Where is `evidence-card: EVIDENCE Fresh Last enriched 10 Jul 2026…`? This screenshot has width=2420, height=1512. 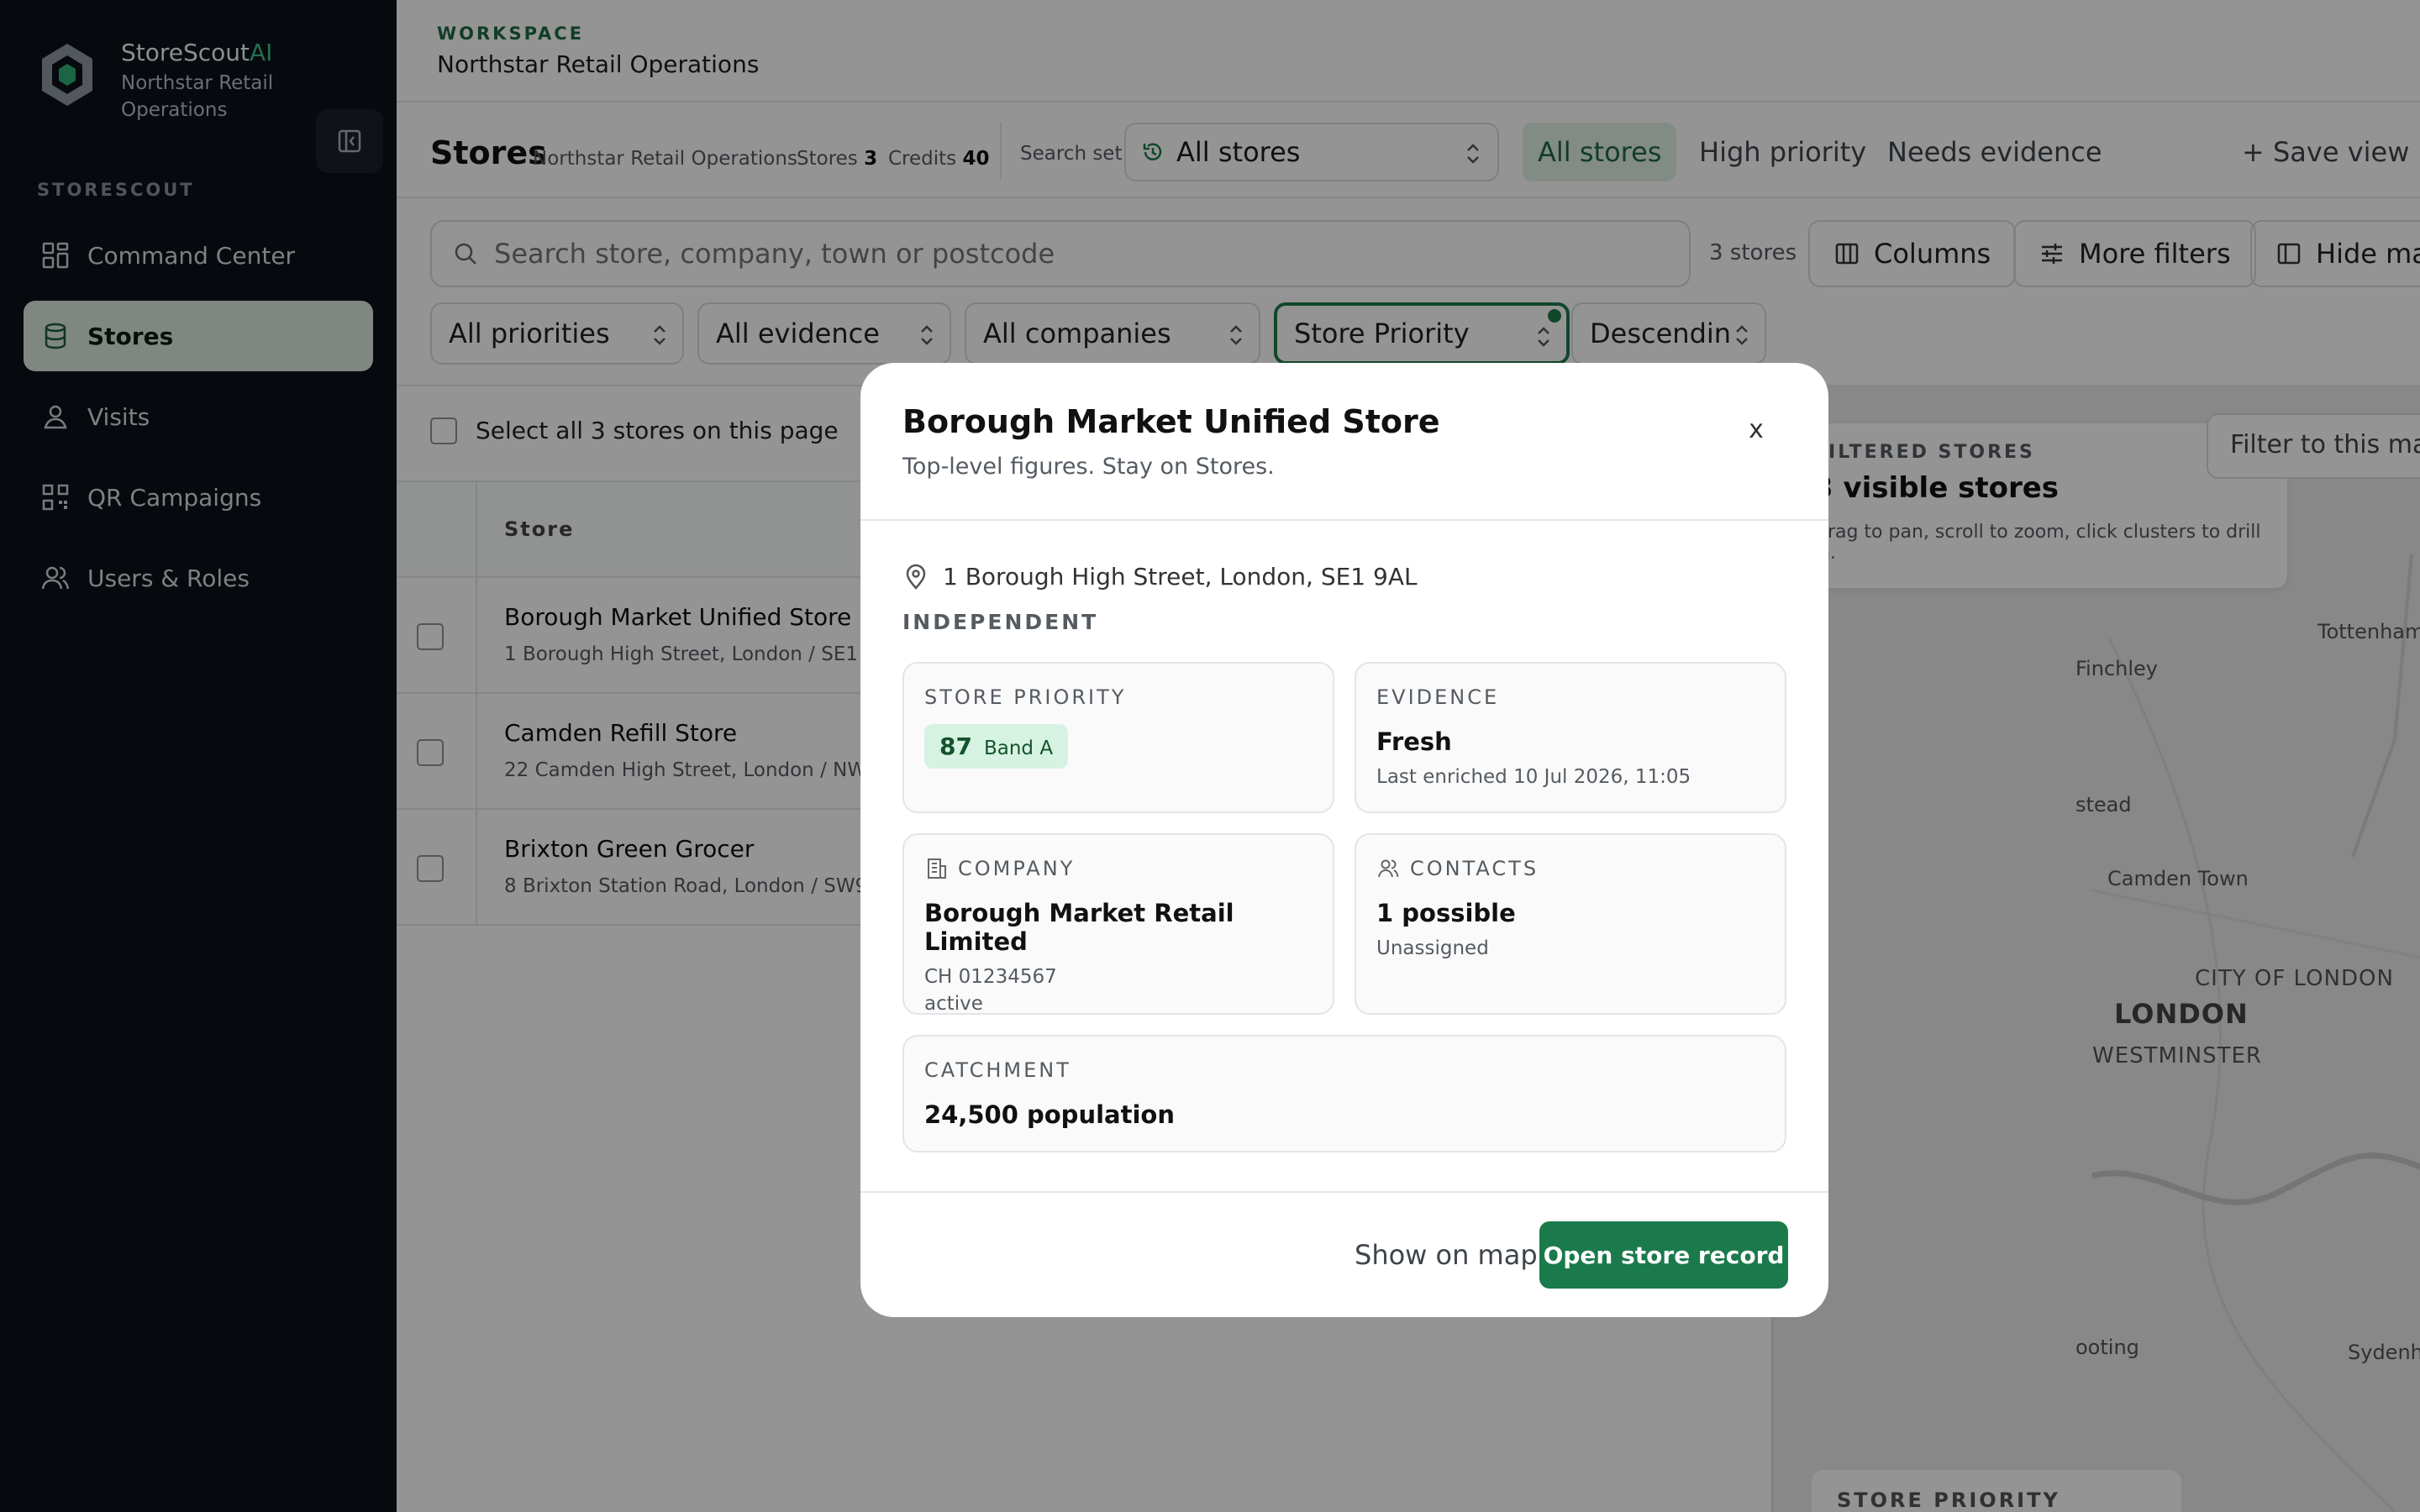 evidence-card: EVIDENCE Fresh Last enriched 10 Jul 2026… is located at coordinates (1570, 737).